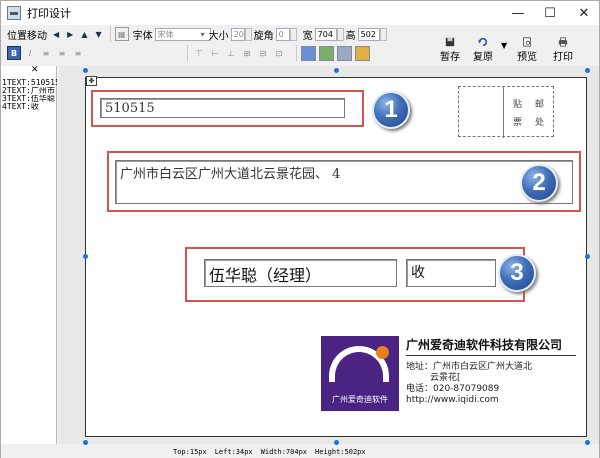 This screenshot has height=458, width=600. Describe the element at coordinates (70, 34) in the screenshot. I see `move-right-icon: ▶` at that location.